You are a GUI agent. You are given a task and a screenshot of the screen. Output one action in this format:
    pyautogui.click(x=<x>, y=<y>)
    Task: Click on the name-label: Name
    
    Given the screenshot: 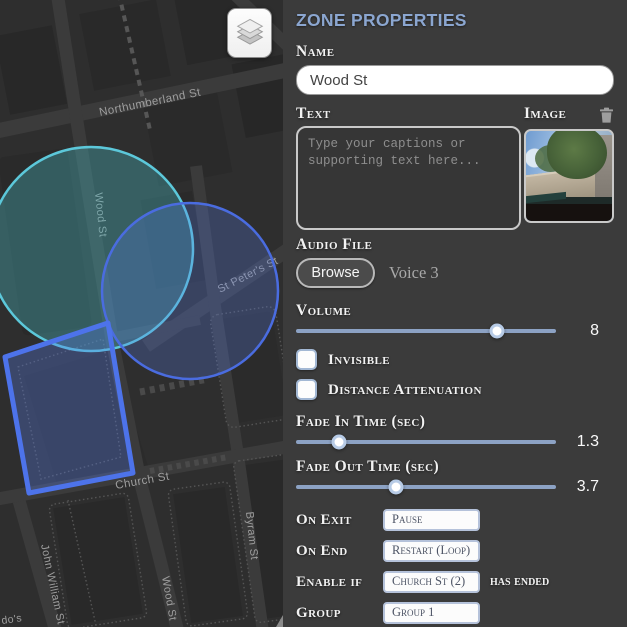 What is the action you would take?
    pyautogui.click(x=315, y=51)
    